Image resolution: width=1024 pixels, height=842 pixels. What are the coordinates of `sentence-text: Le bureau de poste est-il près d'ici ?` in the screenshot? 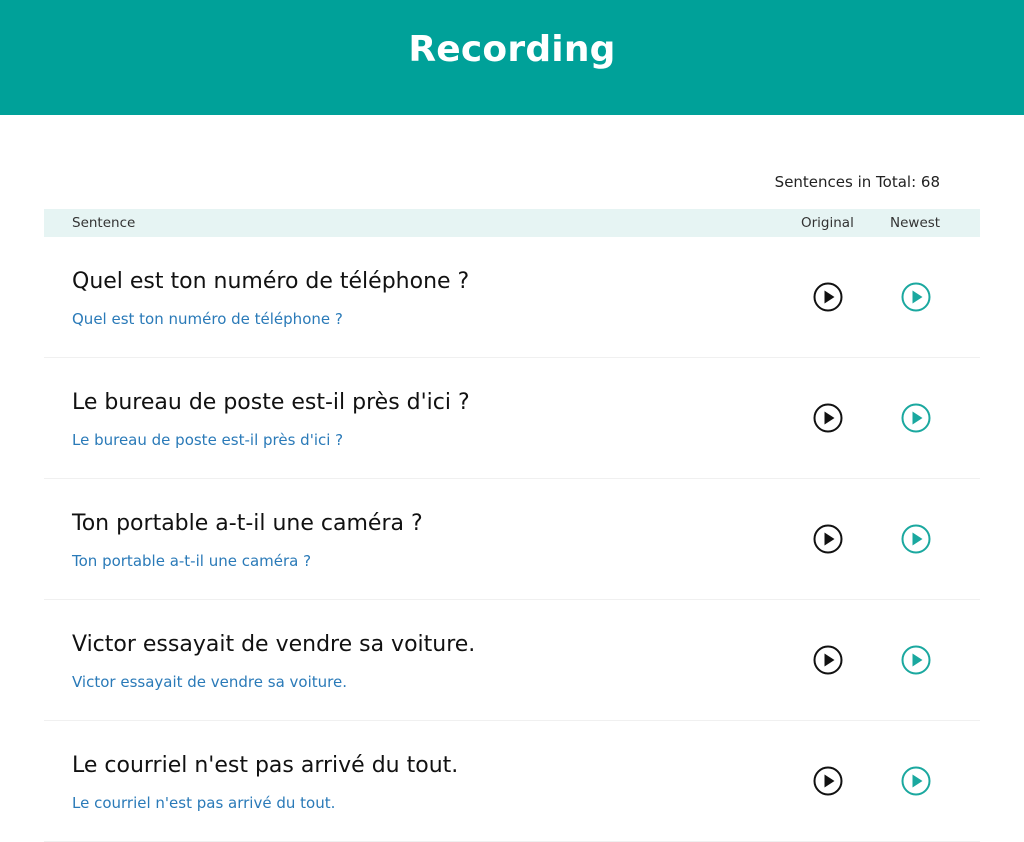 It's located at (271, 402).